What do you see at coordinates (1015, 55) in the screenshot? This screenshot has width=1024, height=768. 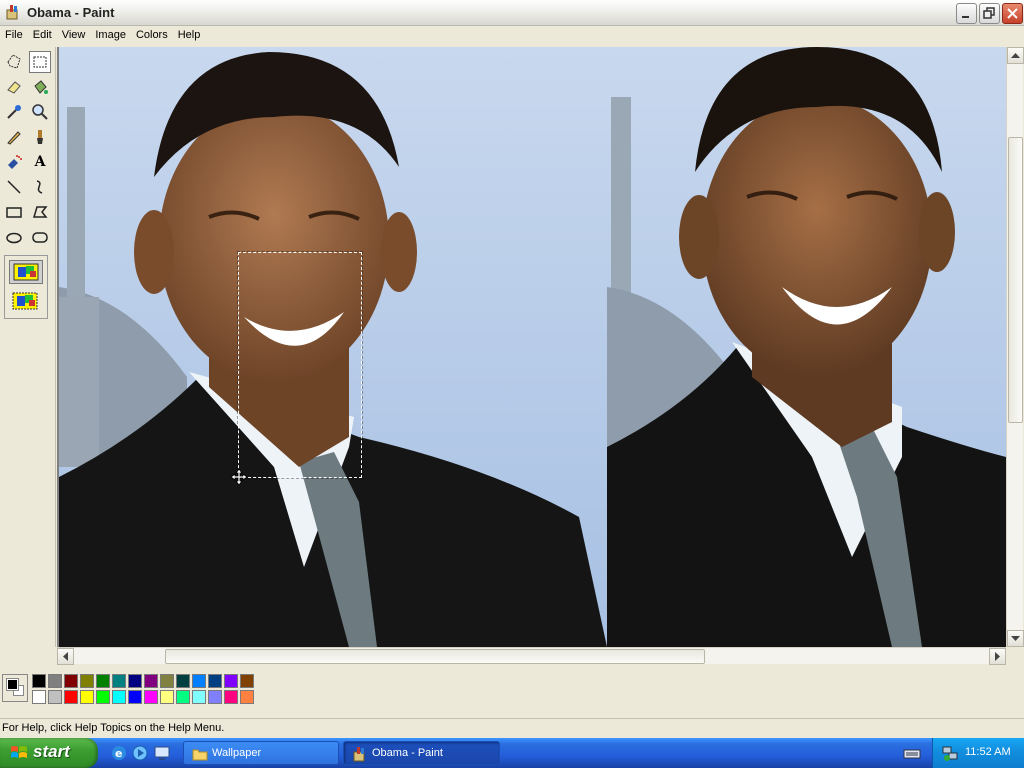 I see `scroll-up-button` at bounding box center [1015, 55].